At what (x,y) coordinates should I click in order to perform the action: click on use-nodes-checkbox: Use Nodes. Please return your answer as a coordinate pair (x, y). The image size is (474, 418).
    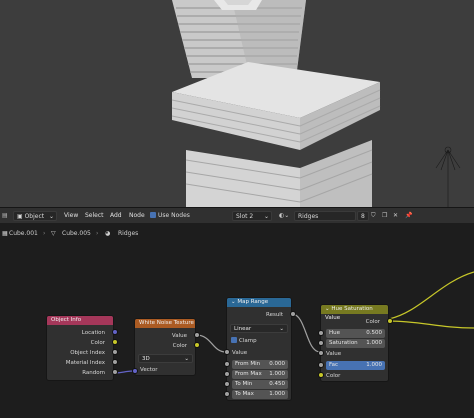
    Looking at the image, I should click on (170, 216).